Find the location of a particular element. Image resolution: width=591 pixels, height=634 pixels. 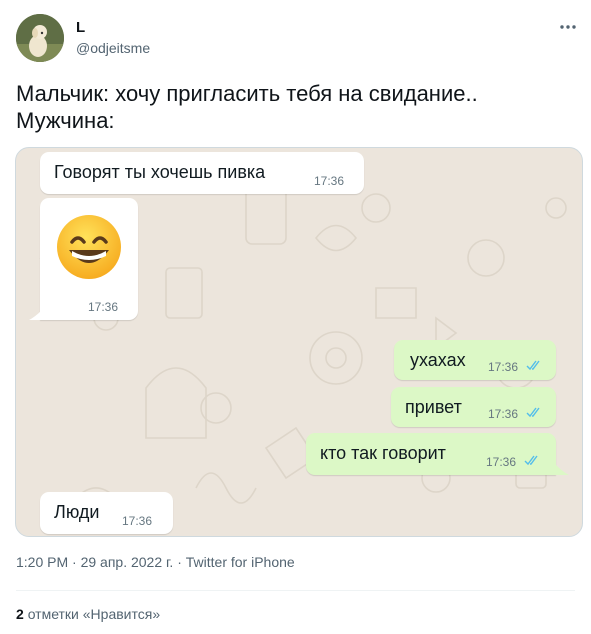

likes-count-link: 2 отметки «Нравится» is located at coordinates (88, 614).